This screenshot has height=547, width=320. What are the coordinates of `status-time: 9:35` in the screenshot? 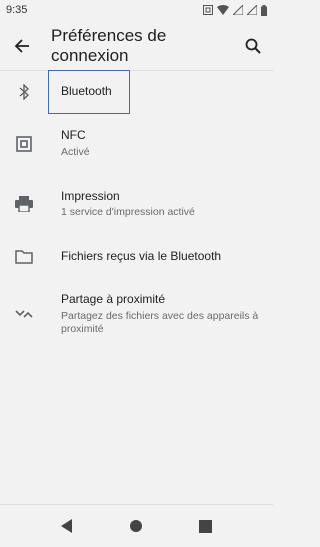 It's located at (17, 10).